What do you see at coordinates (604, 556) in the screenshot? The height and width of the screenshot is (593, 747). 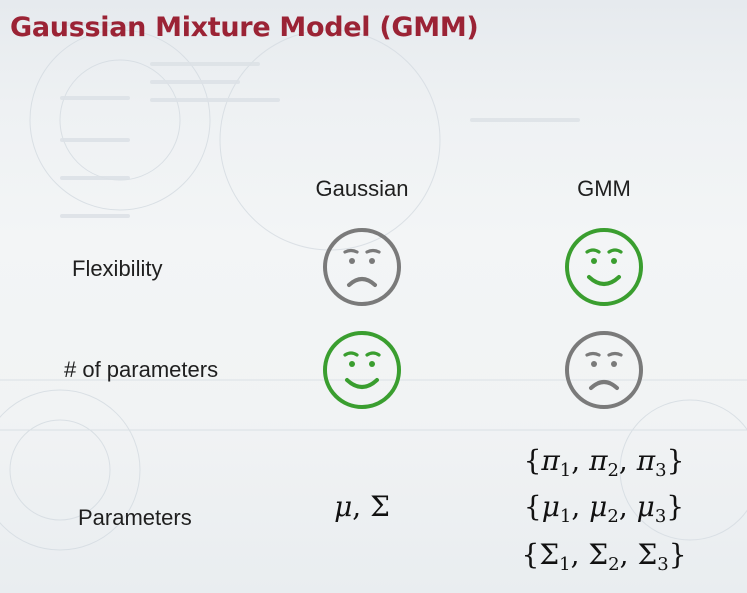 I see `gmm-covariances: {Σ1, Σ2, Σ3}` at bounding box center [604, 556].